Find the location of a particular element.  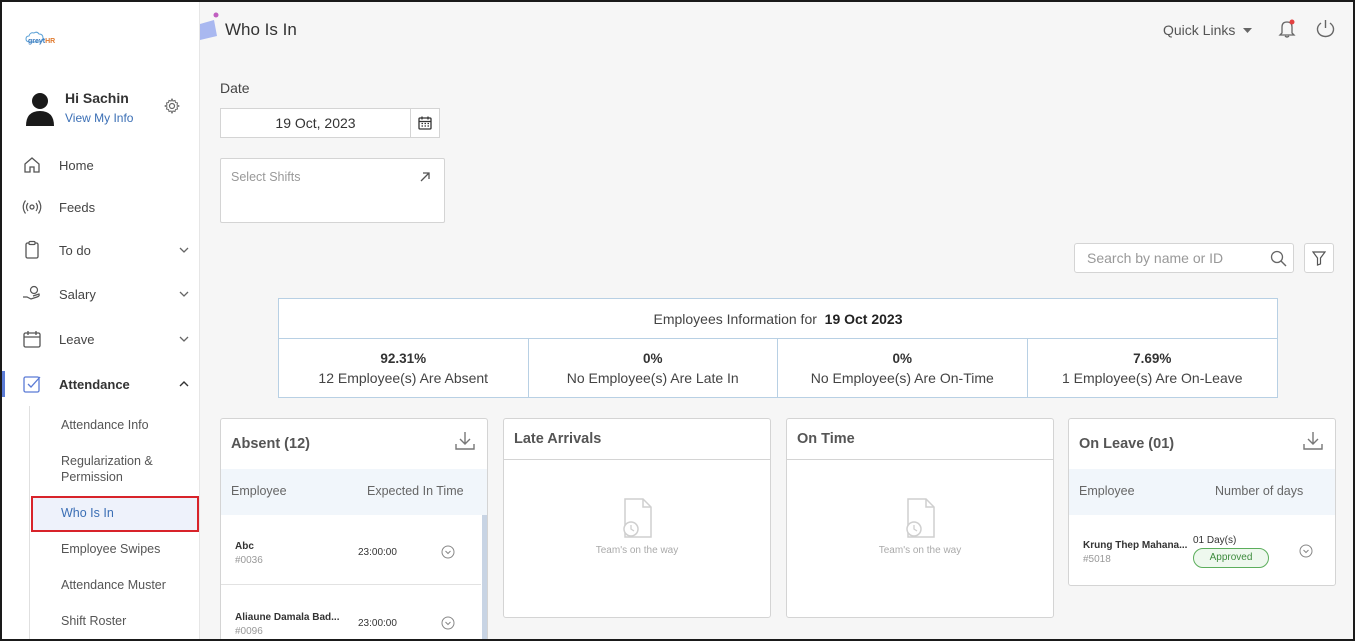

search-field is located at coordinates (1184, 258).